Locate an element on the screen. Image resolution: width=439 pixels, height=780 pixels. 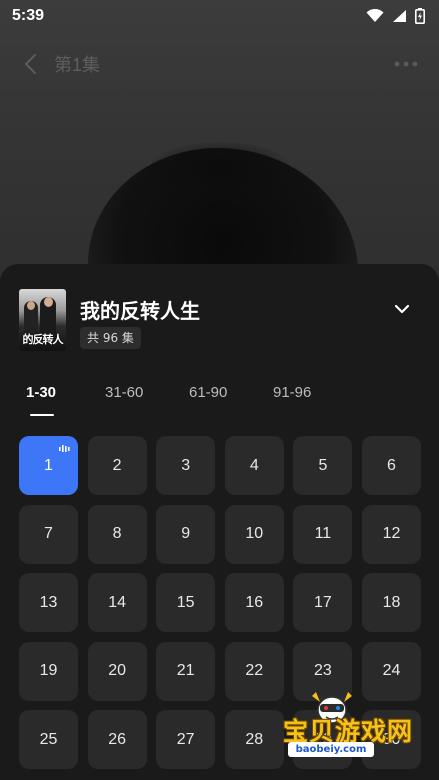
episode-button-8: 8 is located at coordinates (117, 534).